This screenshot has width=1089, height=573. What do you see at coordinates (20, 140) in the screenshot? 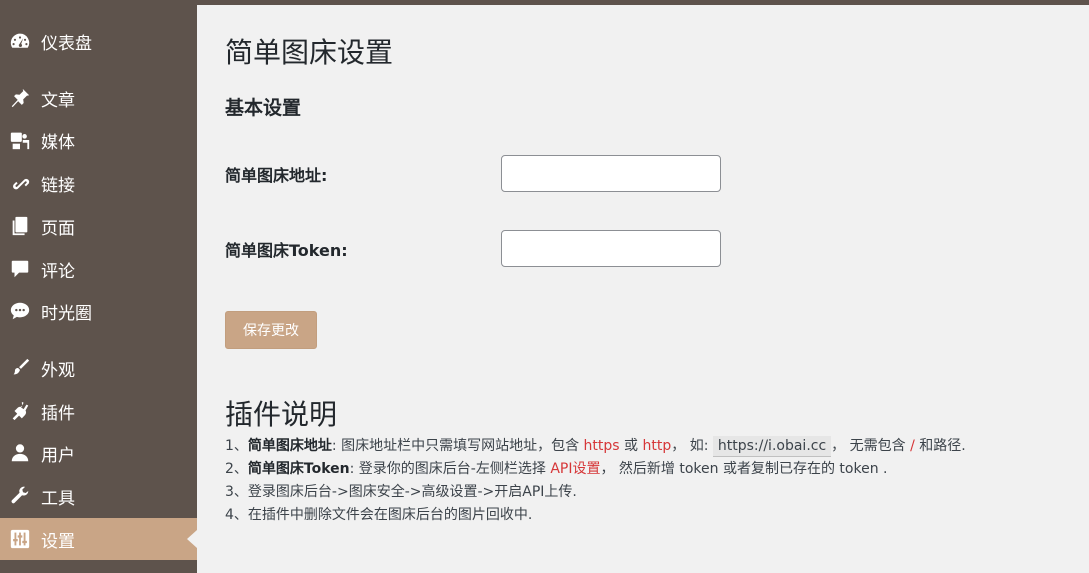
I see `media-icon` at bounding box center [20, 140].